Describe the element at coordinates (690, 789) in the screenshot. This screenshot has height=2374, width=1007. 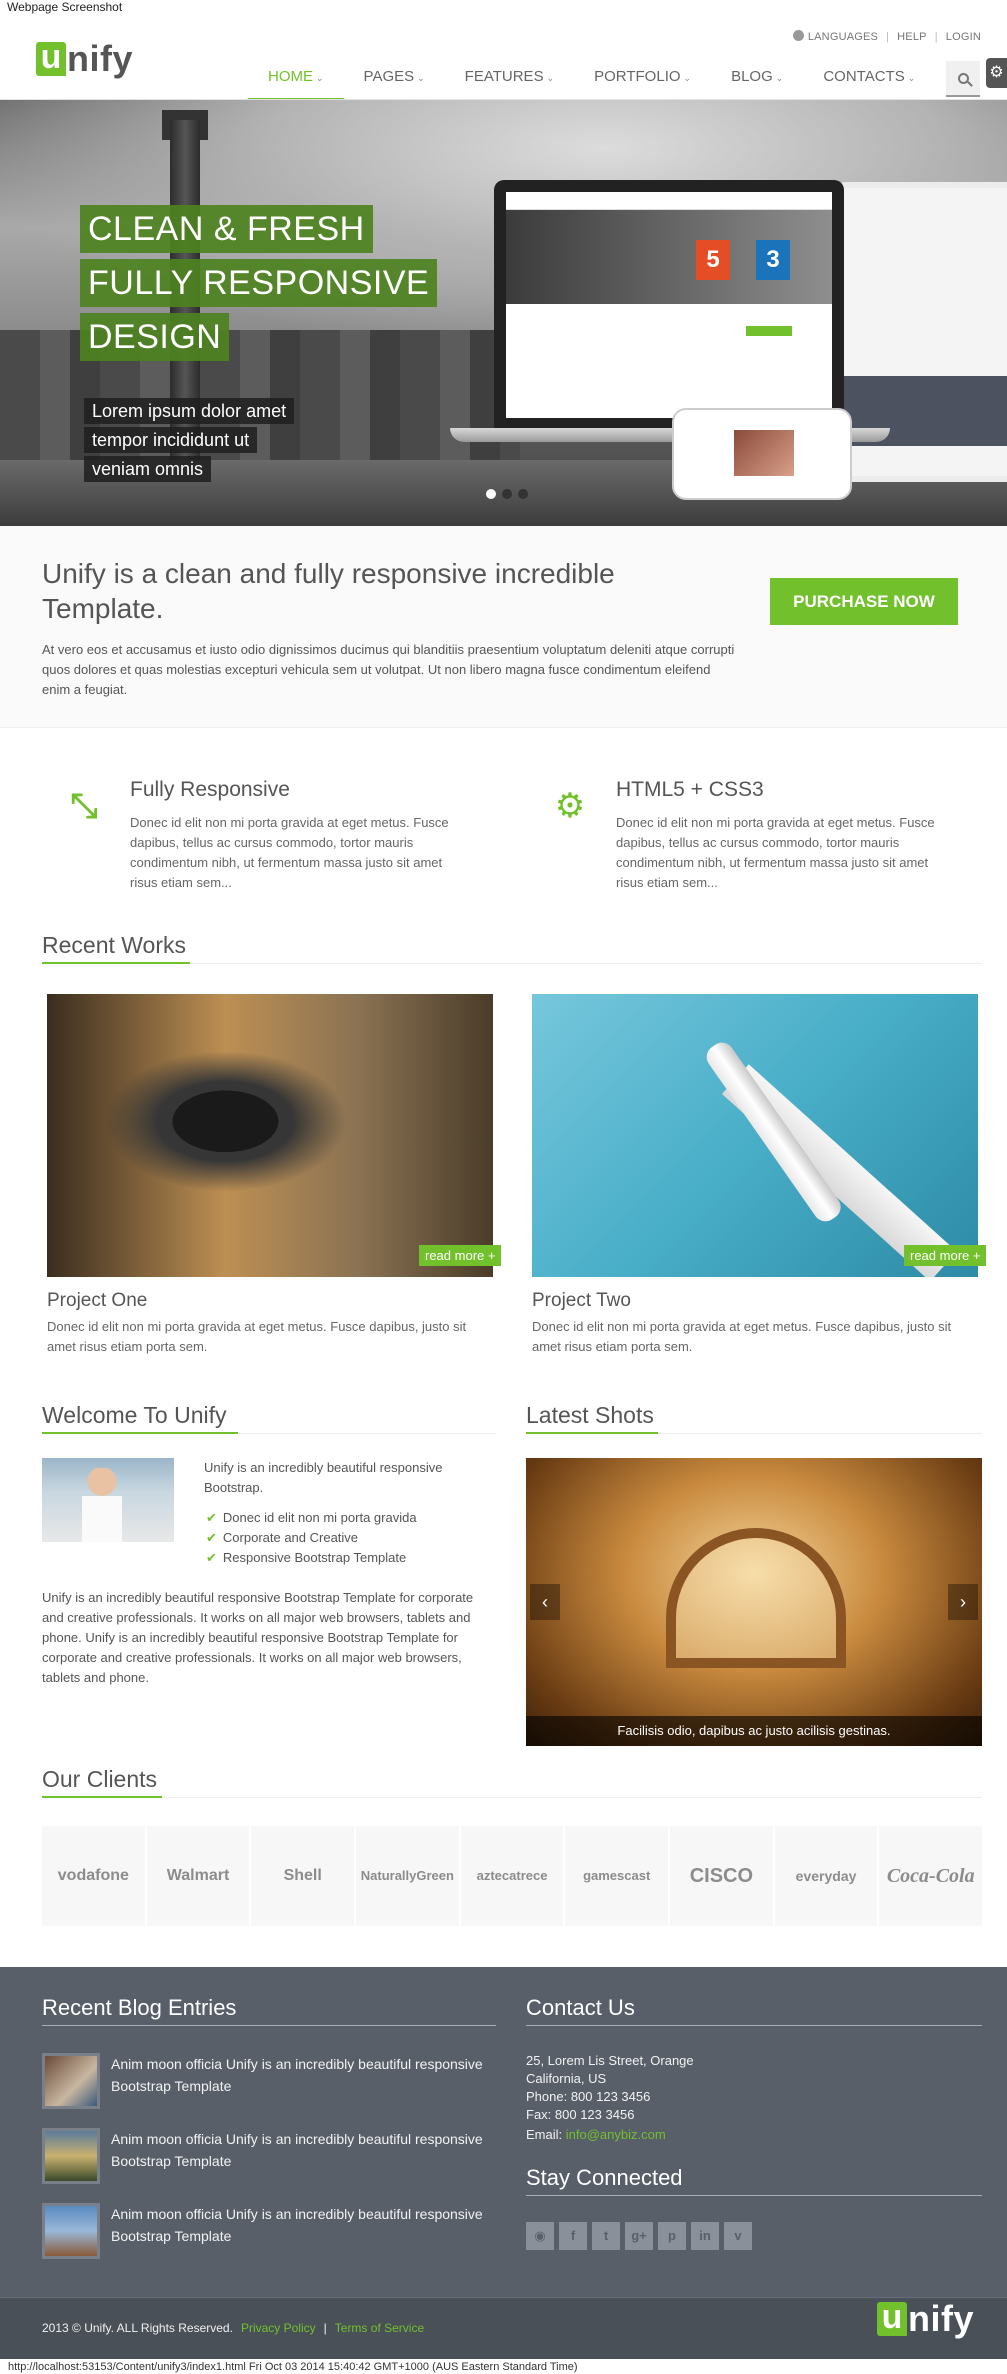
I see `feature-title: HTML5 + CSS3` at that location.